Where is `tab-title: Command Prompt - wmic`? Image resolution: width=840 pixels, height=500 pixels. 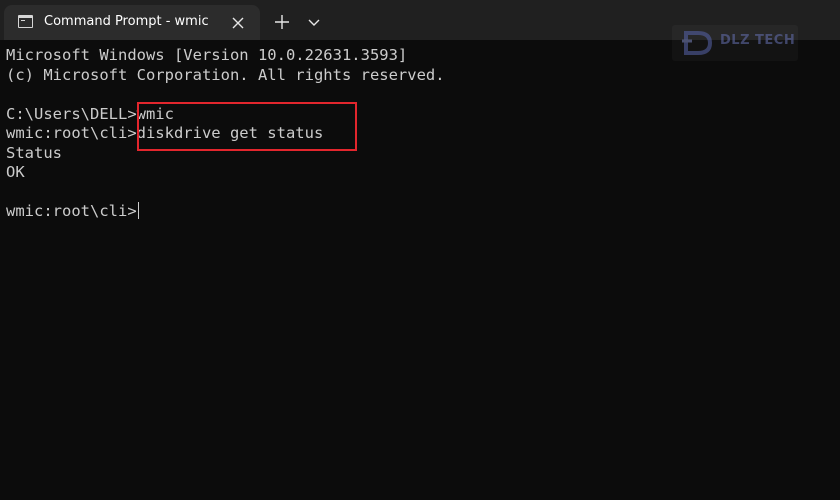
tab-title: Command Prompt - wmic is located at coordinates (126, 21).